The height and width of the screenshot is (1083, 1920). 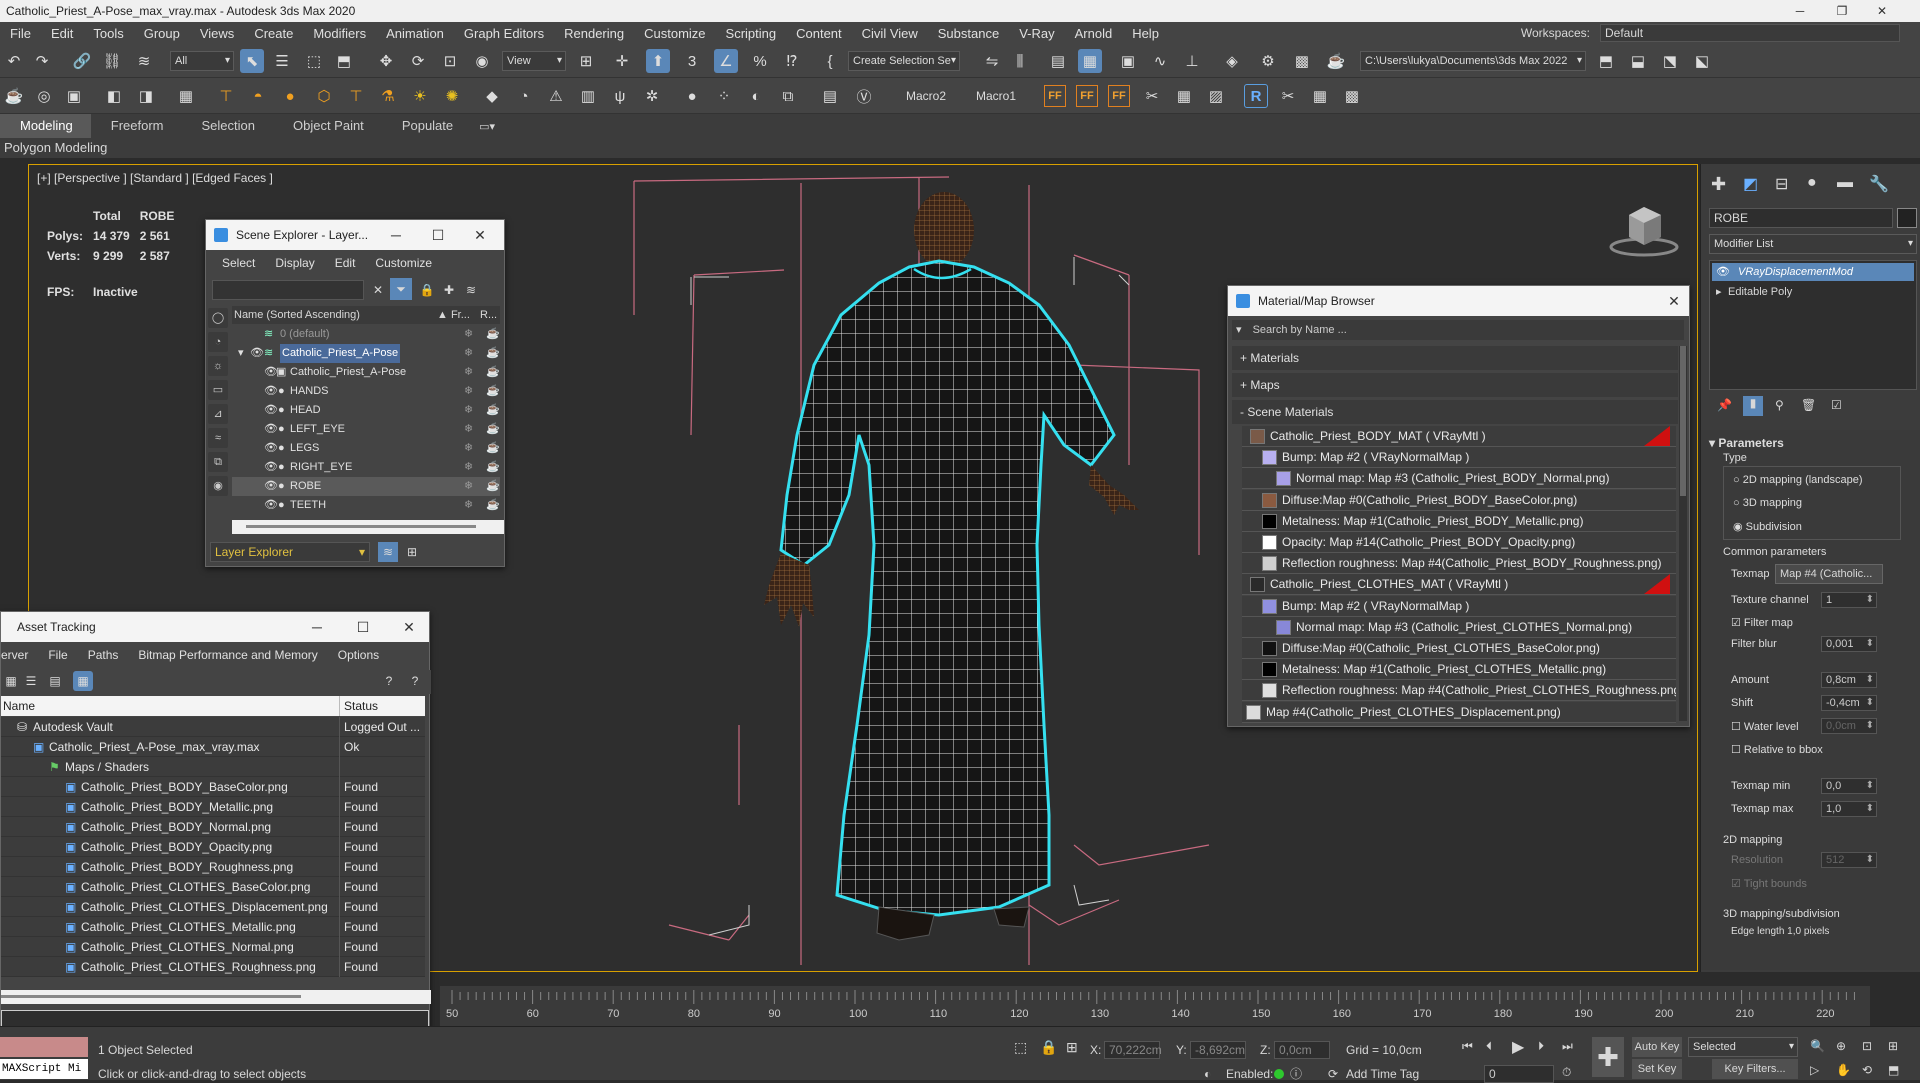 I want to click on se-row-object-selected: 👁 ● ROBE ❄ ☕, so click(x=366, y=486).